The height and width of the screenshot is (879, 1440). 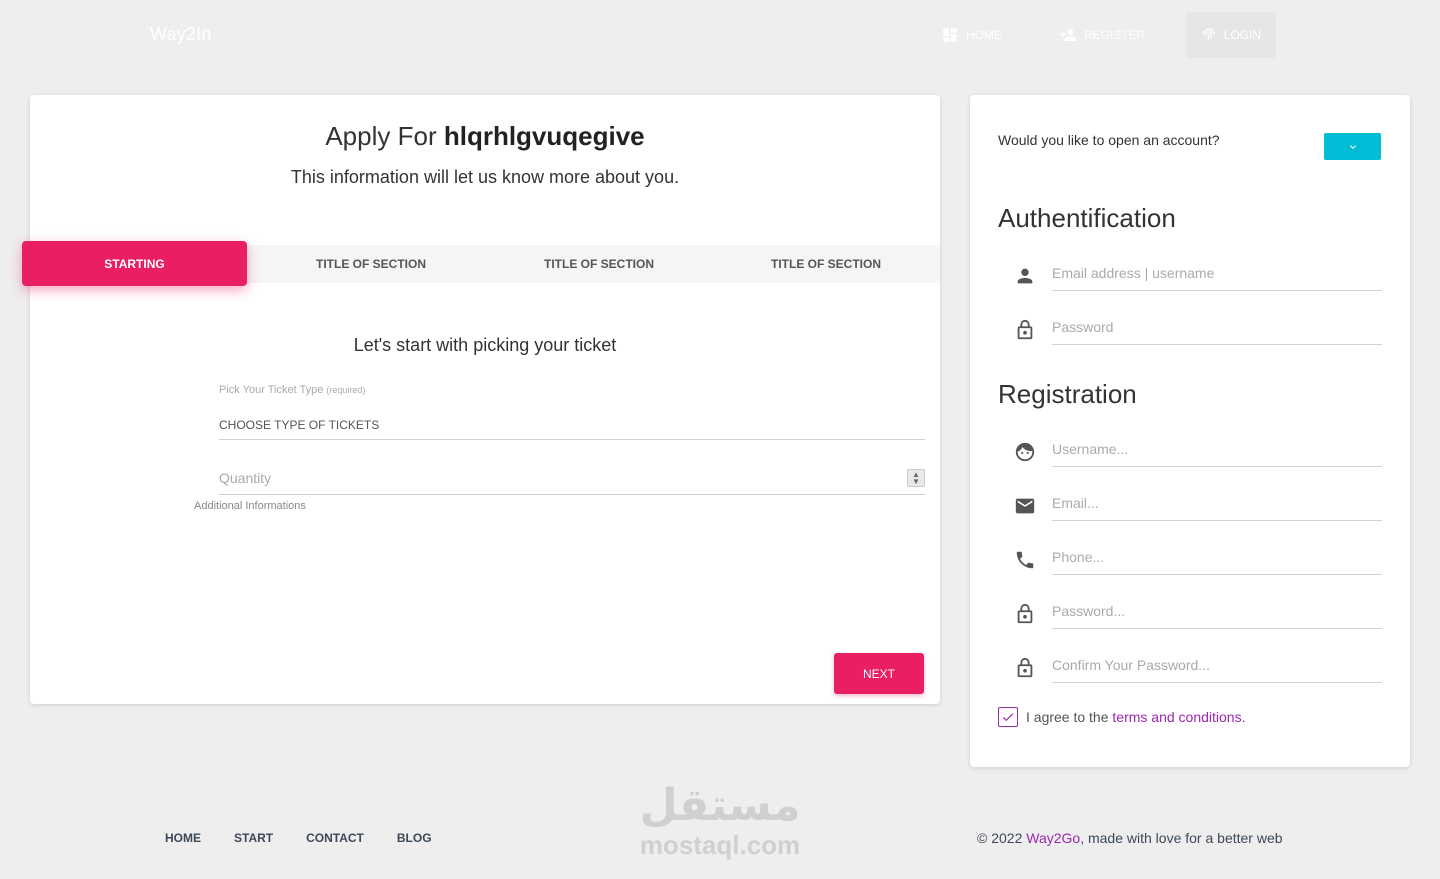 I want to click on ticket-type-select: CHOOSE TYPE OF TICKETS, so click(x=572, y=429).